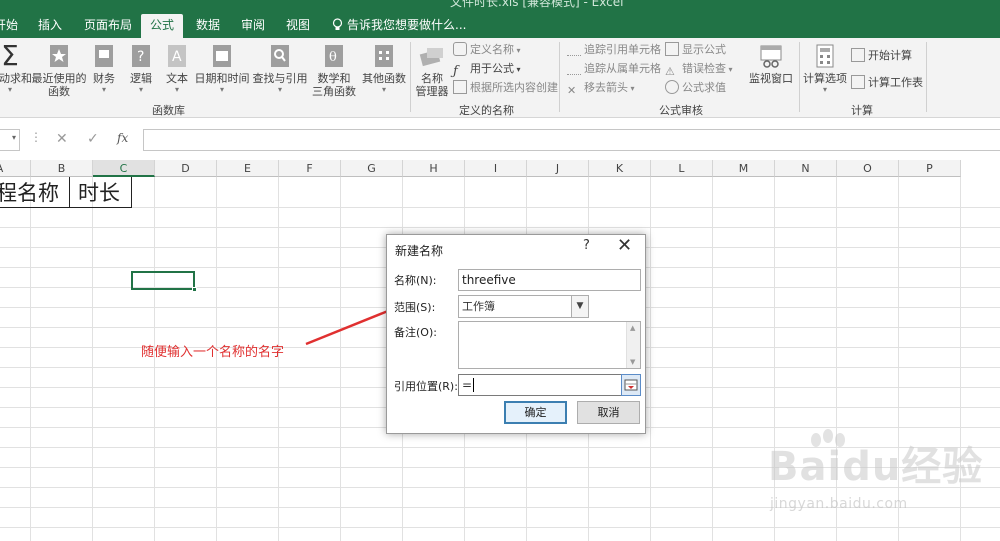 The image size is (1000, 541). I want to click on column-header-k: K, so click(620, 168).